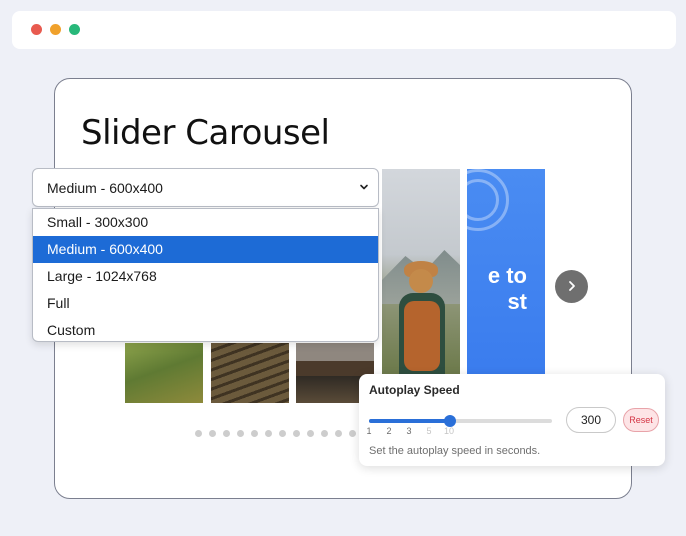 The width and height of the screenshot is (686, 536). Describe the element at coordinates (205, 222) in the screenshot. I see `size-option: Small - 300x300` at that location.